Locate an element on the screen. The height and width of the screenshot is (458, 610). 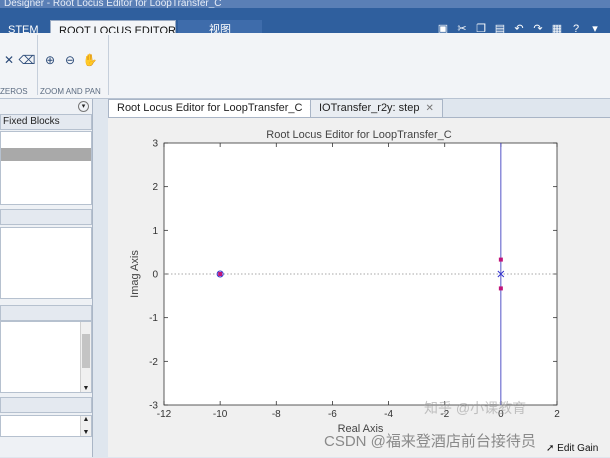
y-tick-label: 3 is located at coordinates (155, 144).